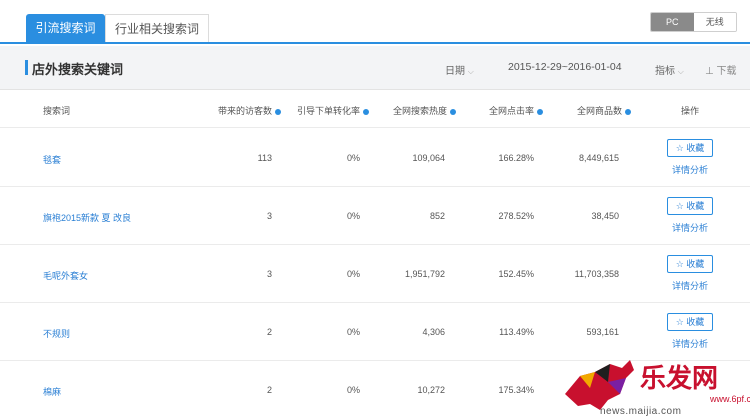 Image resolution: width=750 pixels, height=419 pixels. Describe the element at coordinates (245, 111) in the screenshot. I see `col-visitors-label: 带来的访客数` at that location.